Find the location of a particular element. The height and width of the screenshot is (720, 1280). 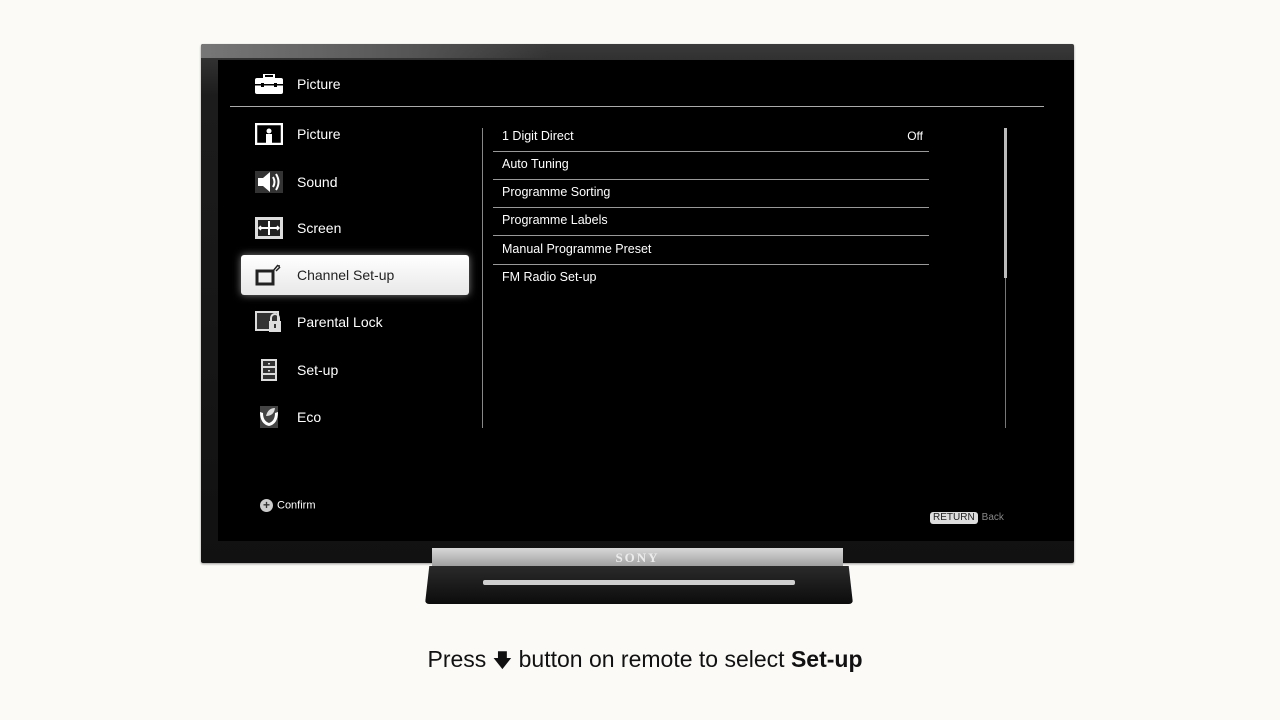

nav-item-label: Eco is located at coordinates (309, 417).